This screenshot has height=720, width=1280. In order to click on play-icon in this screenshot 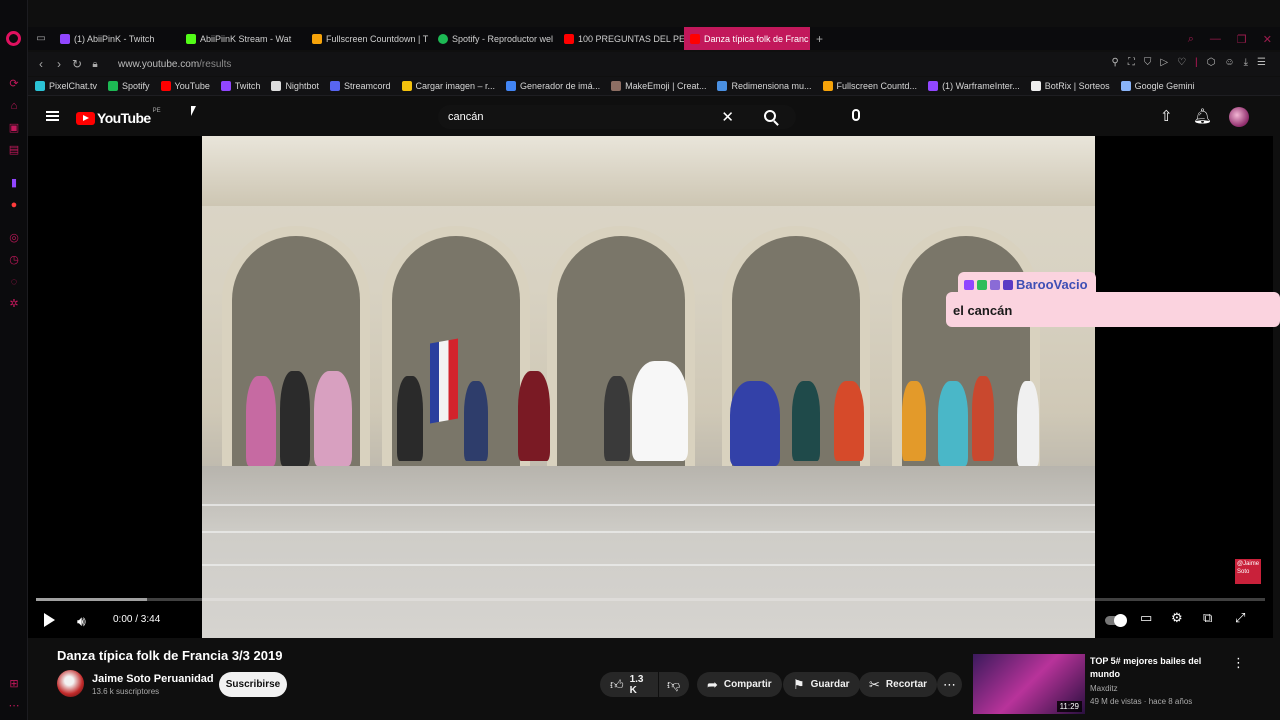, I will do `click(49, 620)`.